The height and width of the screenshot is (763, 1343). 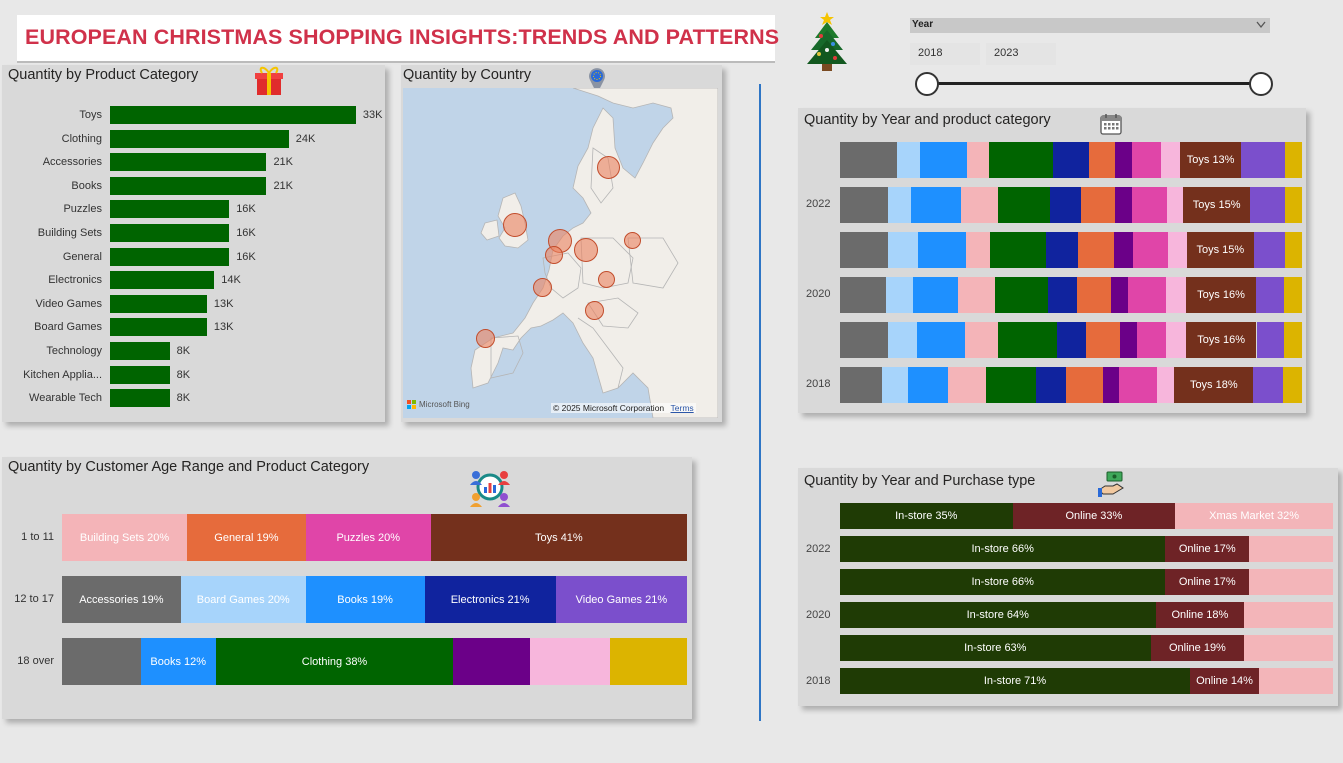 What do you see at coordinates (1200, 615) in the screenshot?
I see `purchase-segment-online: Online 18%` at bounding box center [1200, 615].